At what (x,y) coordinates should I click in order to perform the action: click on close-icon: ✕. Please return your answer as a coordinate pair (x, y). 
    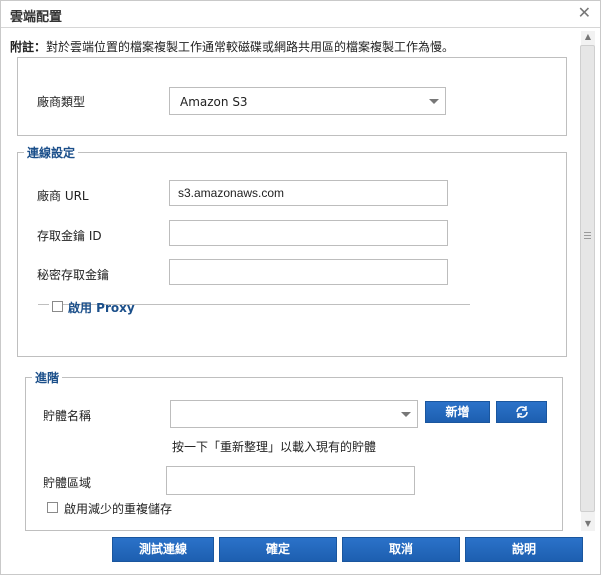
    Looking at the image, I should click on (584, 12).